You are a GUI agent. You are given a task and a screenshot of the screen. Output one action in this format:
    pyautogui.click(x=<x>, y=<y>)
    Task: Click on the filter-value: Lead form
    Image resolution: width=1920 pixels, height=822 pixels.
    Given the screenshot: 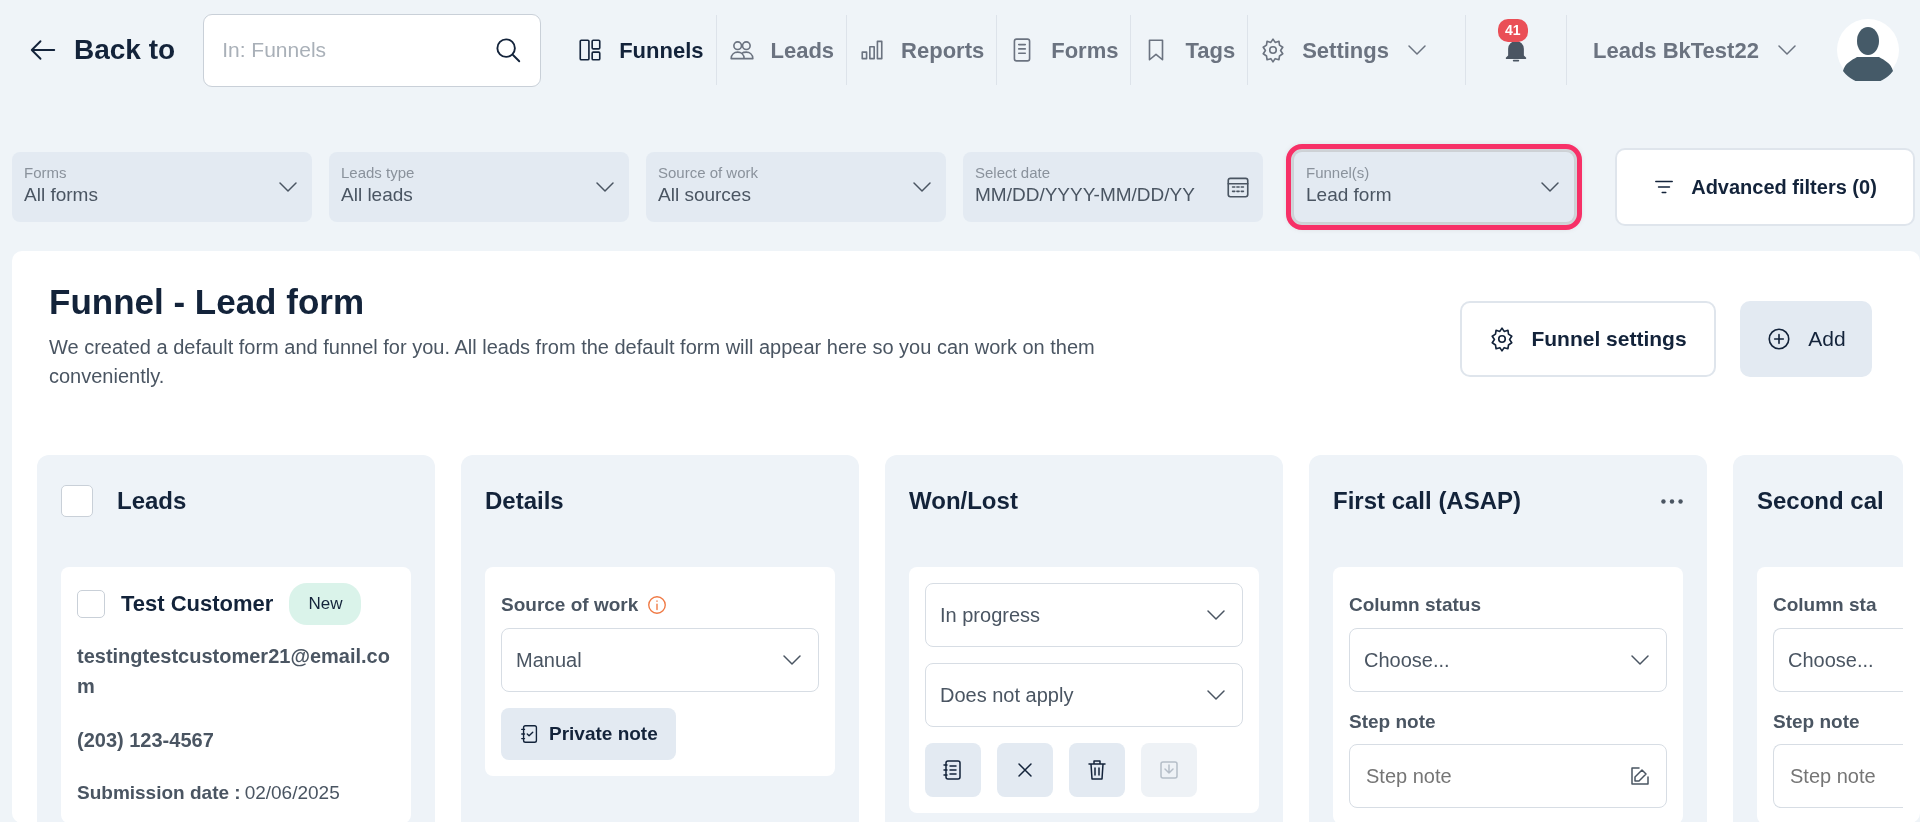 What is the action you would take?
    pyautogui.click(x=1349, y=195)
    